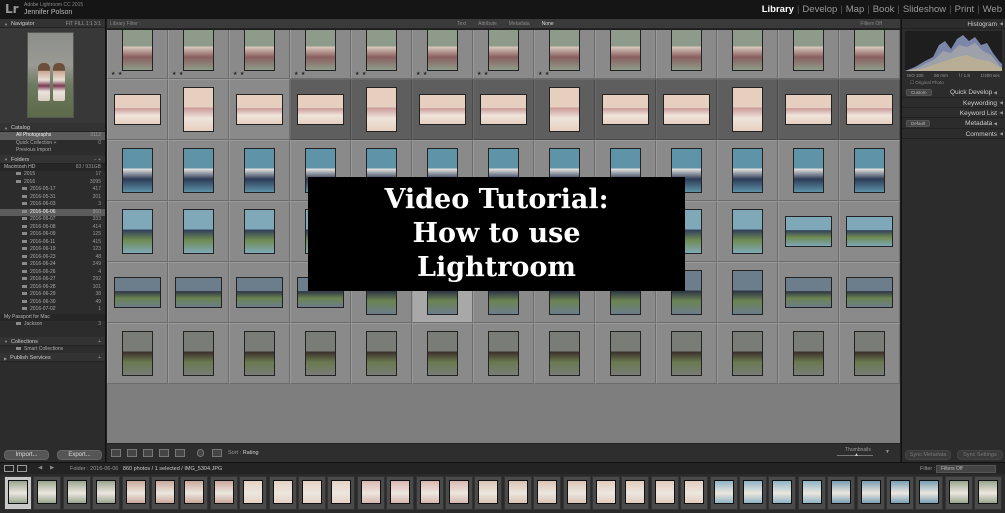 This screenshot has width=1005, height=513. Describe the element at coordinates (953, 113) in the screenshot. I see `keyword-list-header: Keyword List` at that location.